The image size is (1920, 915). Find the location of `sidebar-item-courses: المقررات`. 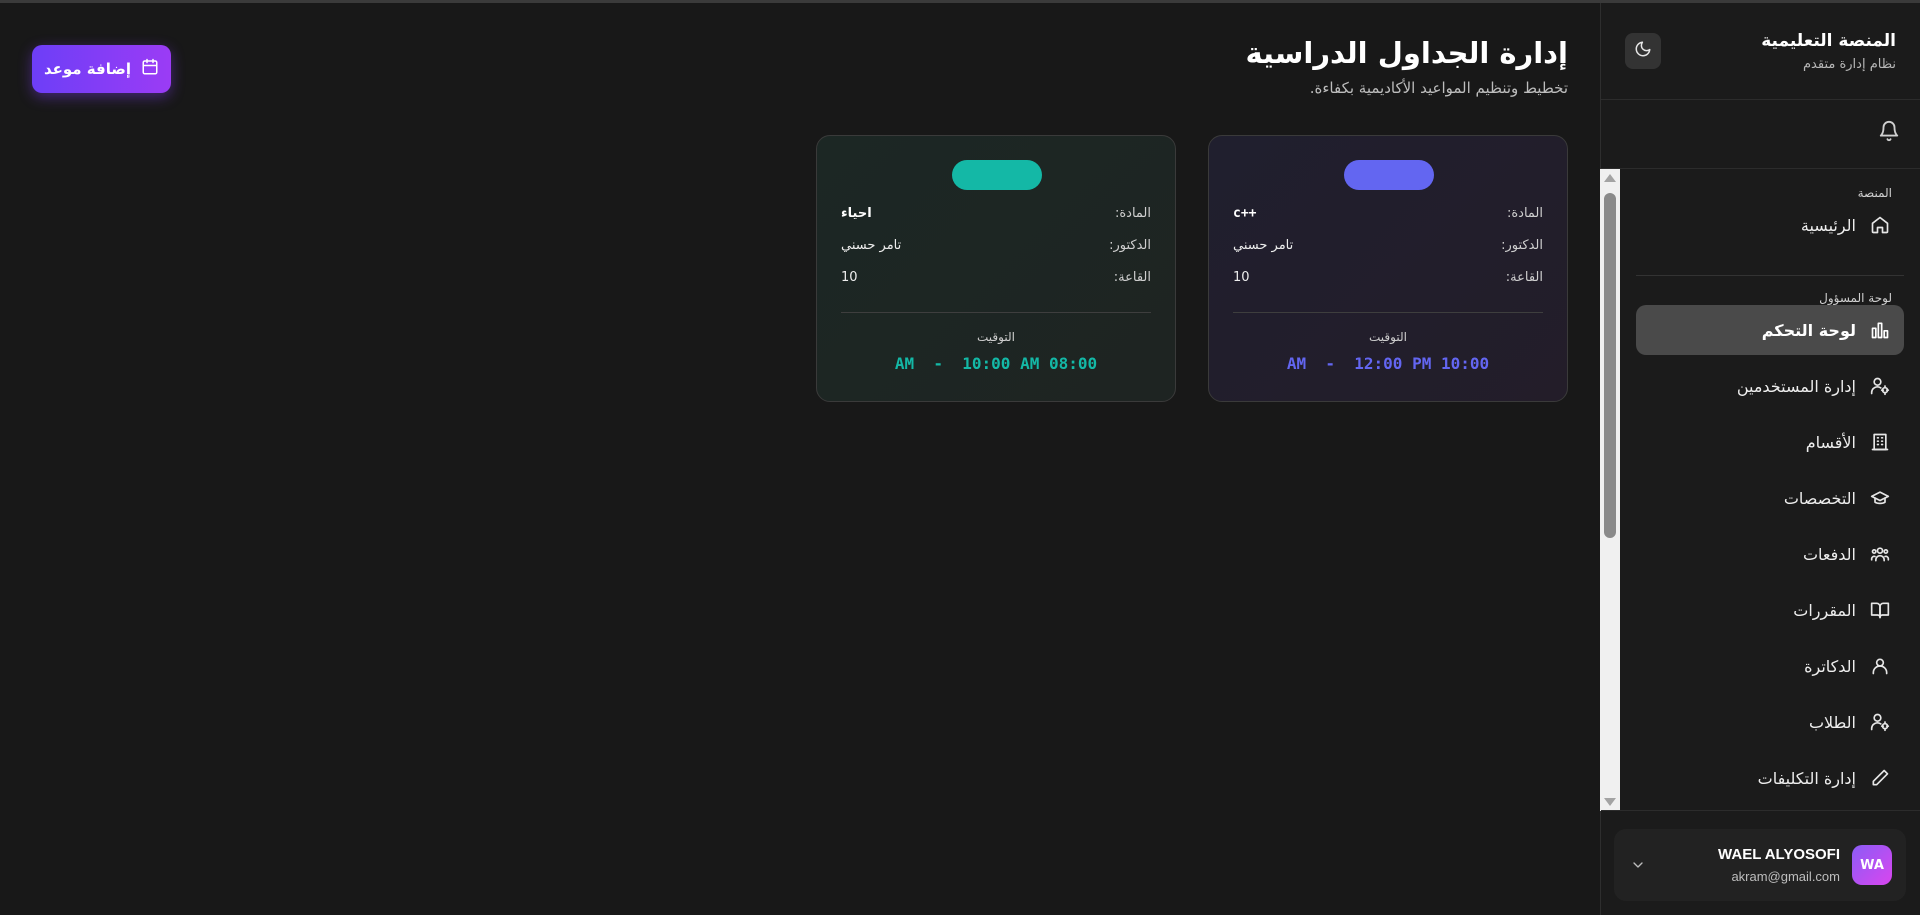

sidebar-item-courses: المقررات is located at coordinates (1770, 610).